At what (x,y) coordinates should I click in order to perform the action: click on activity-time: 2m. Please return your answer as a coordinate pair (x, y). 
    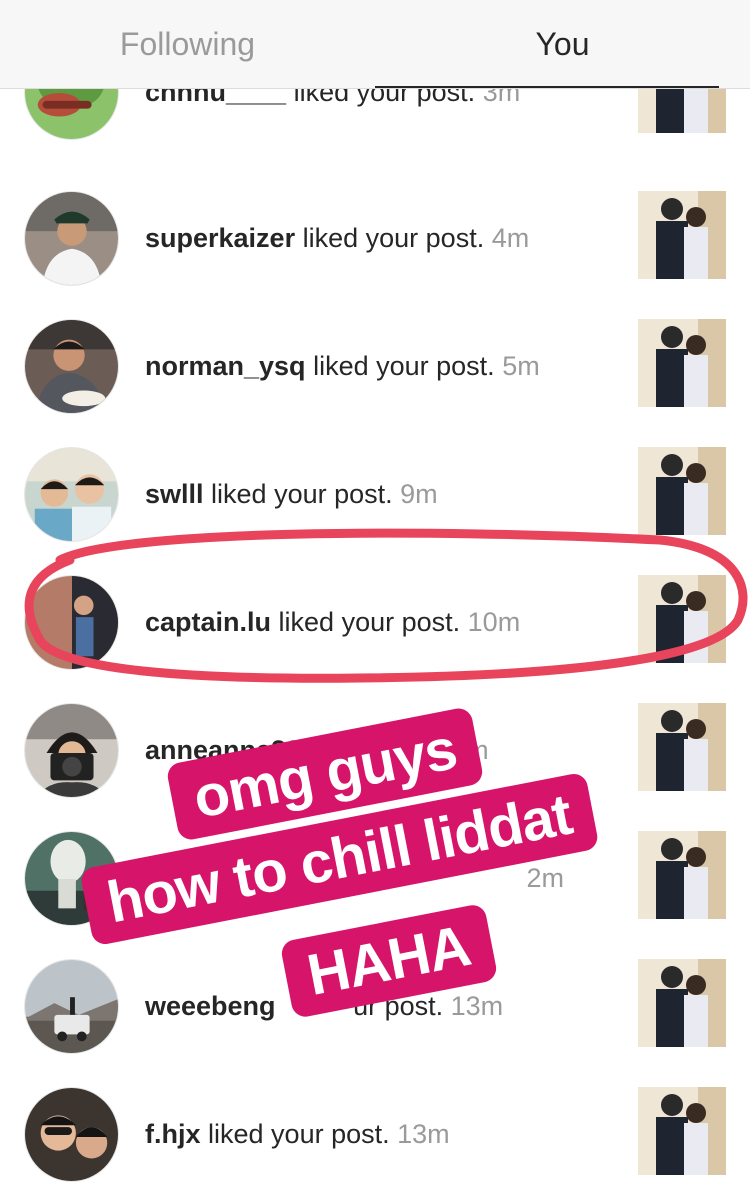
    Looking at the image, I should click on (545, 878).